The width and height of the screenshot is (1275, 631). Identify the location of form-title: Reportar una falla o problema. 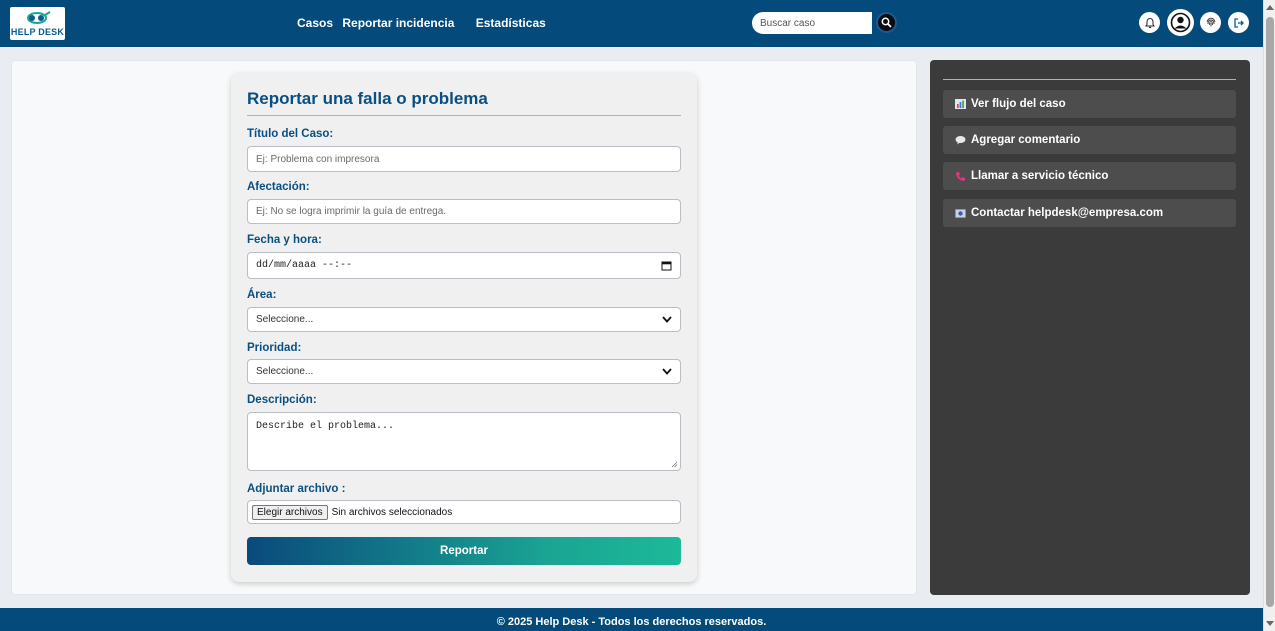
(367, 98).